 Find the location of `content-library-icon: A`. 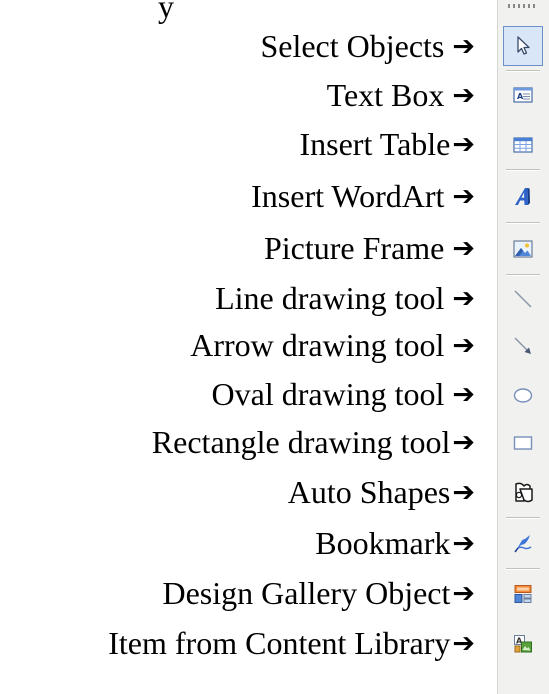

content-library-icon: A is located at coordinates (523, 644).